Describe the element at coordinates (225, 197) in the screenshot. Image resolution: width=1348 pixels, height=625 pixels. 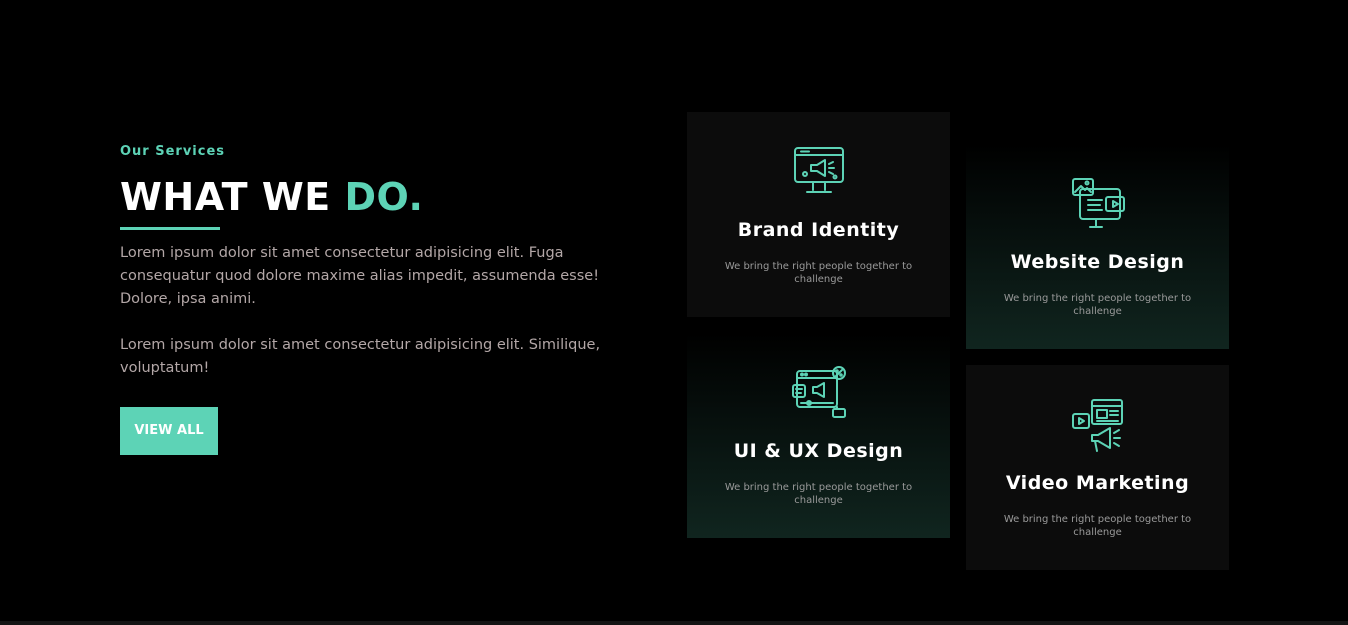
I see `heading-main: WHAT WE` at that location.